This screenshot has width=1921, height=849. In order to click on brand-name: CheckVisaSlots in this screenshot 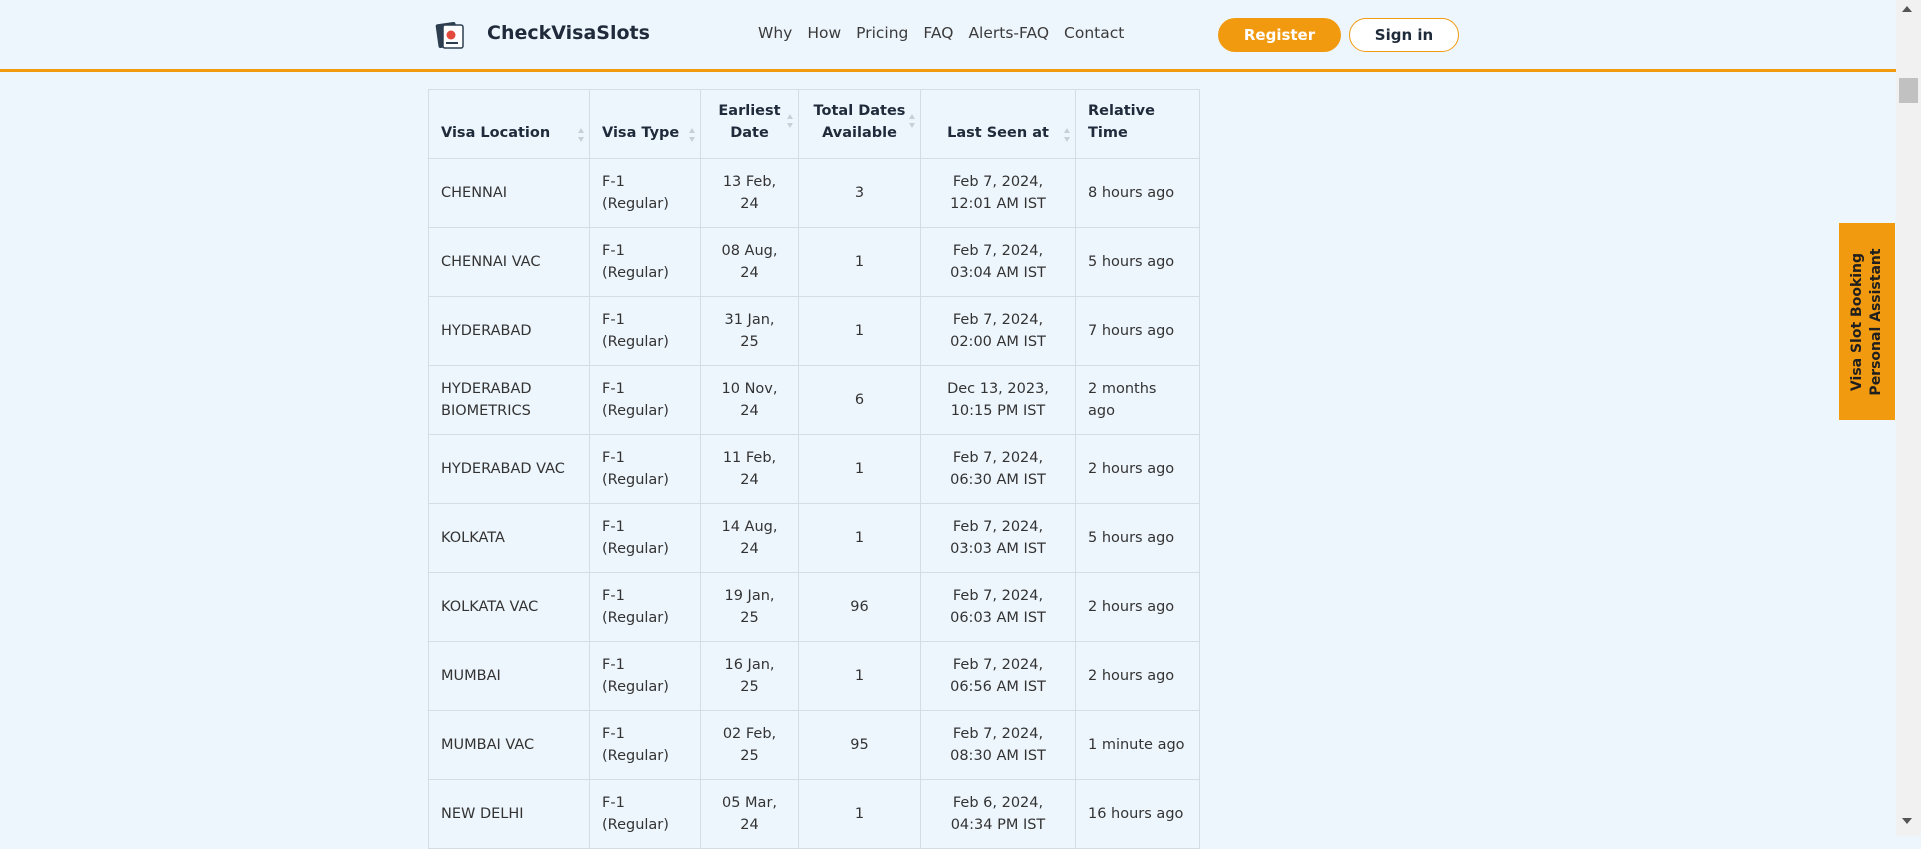, I will do `click(568, 33)`.